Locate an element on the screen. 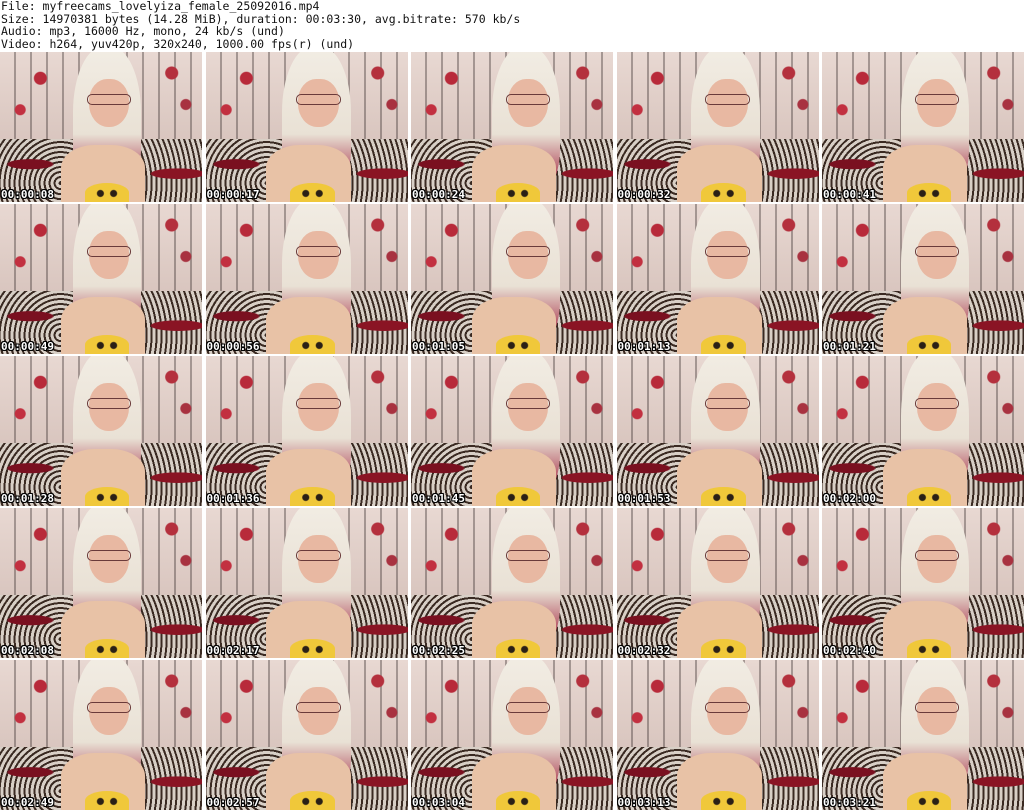  video-thumbnail: 00:01:28 is located at coordinates (101, 431).